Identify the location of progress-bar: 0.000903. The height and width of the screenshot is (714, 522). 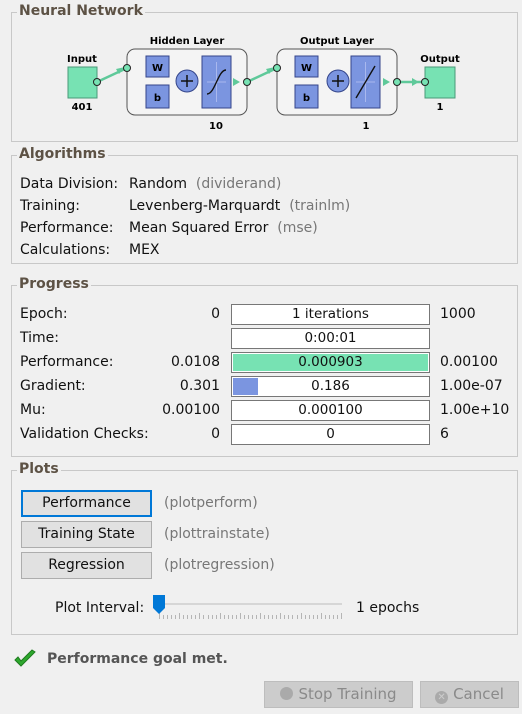
(330, 362).